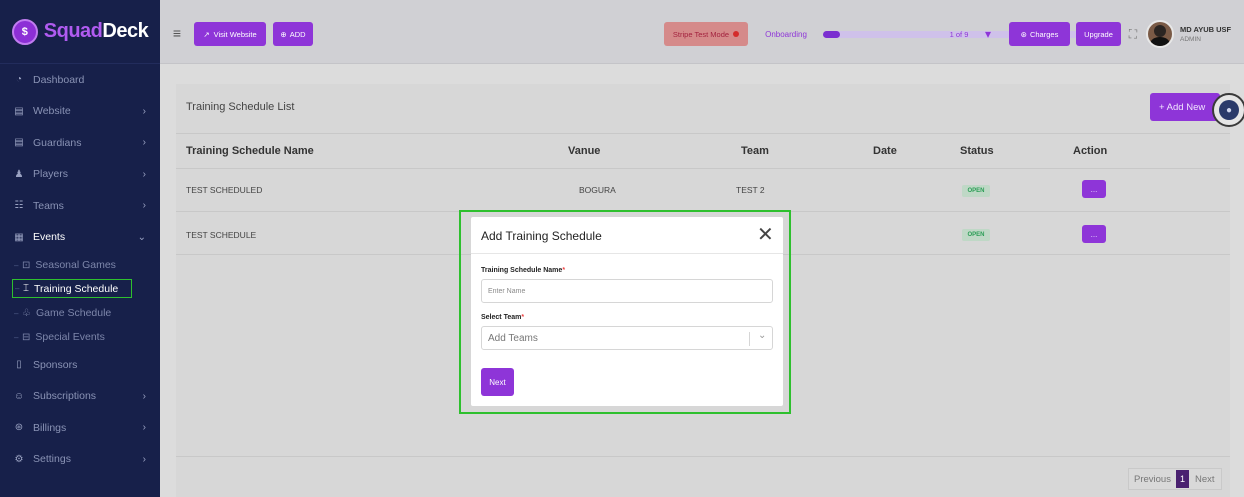 This screenshot has width=1244, height=497. What do you see at coordinates (65, 396) in the screenshot?
I see `sidebar-item-label: Subscriptions` at bounding box center [65, 396].